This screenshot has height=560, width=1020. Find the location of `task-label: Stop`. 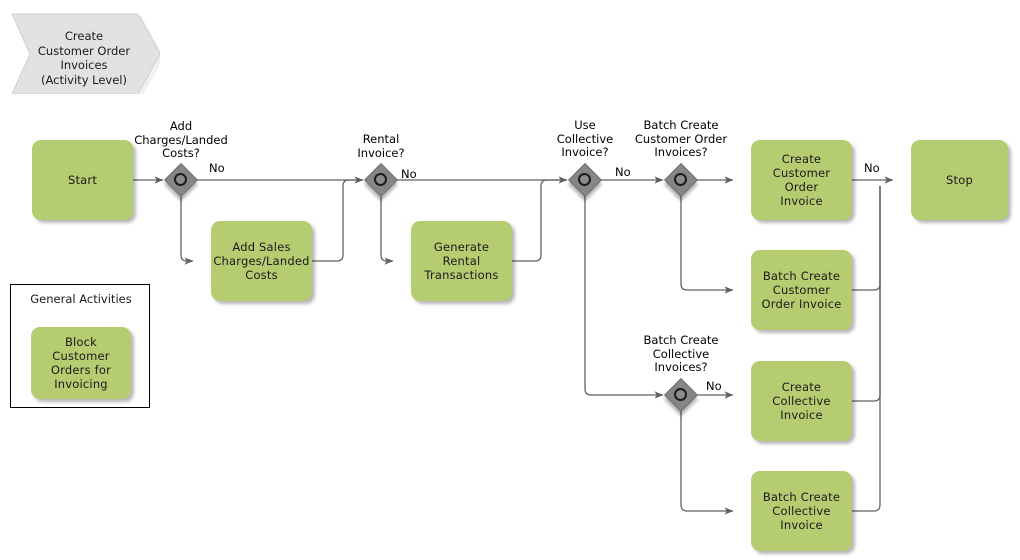

task-label: Stop is located at coordinates (959, 180).